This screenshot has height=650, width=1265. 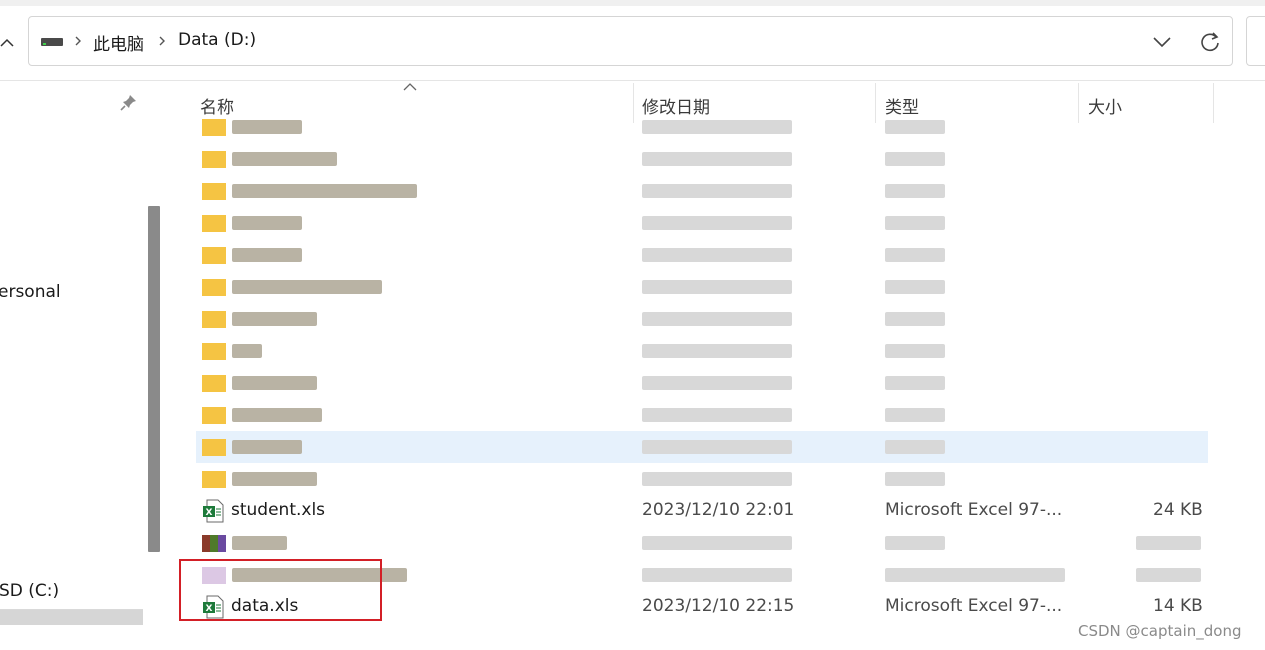 What do you see at coordinates (214, 543) in the screenshot?
I see `file-icon` at bounding box center [214, 543].